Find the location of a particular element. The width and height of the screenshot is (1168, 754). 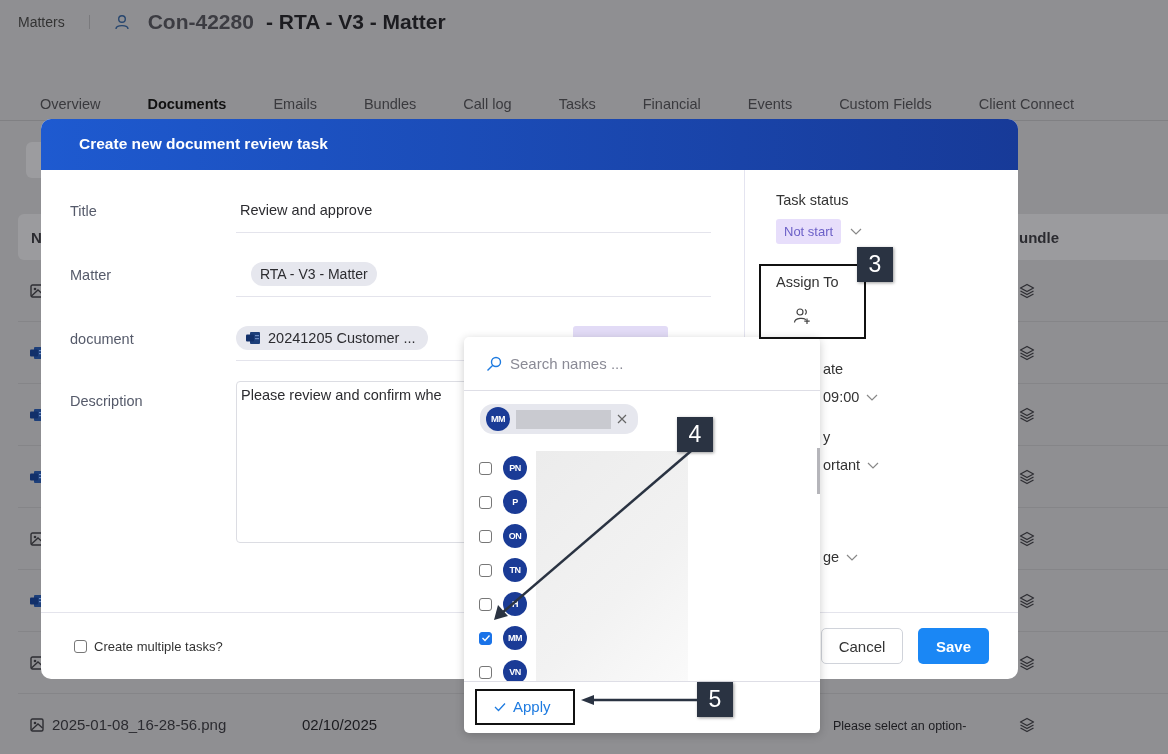

avatar: VN is located at coordinates (515, 670).